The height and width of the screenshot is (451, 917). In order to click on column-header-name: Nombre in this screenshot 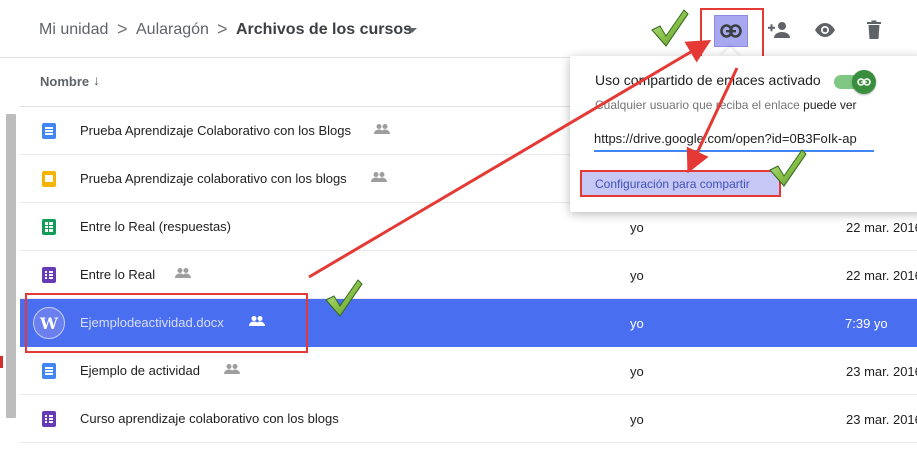, I will do `click(64, 81)`.